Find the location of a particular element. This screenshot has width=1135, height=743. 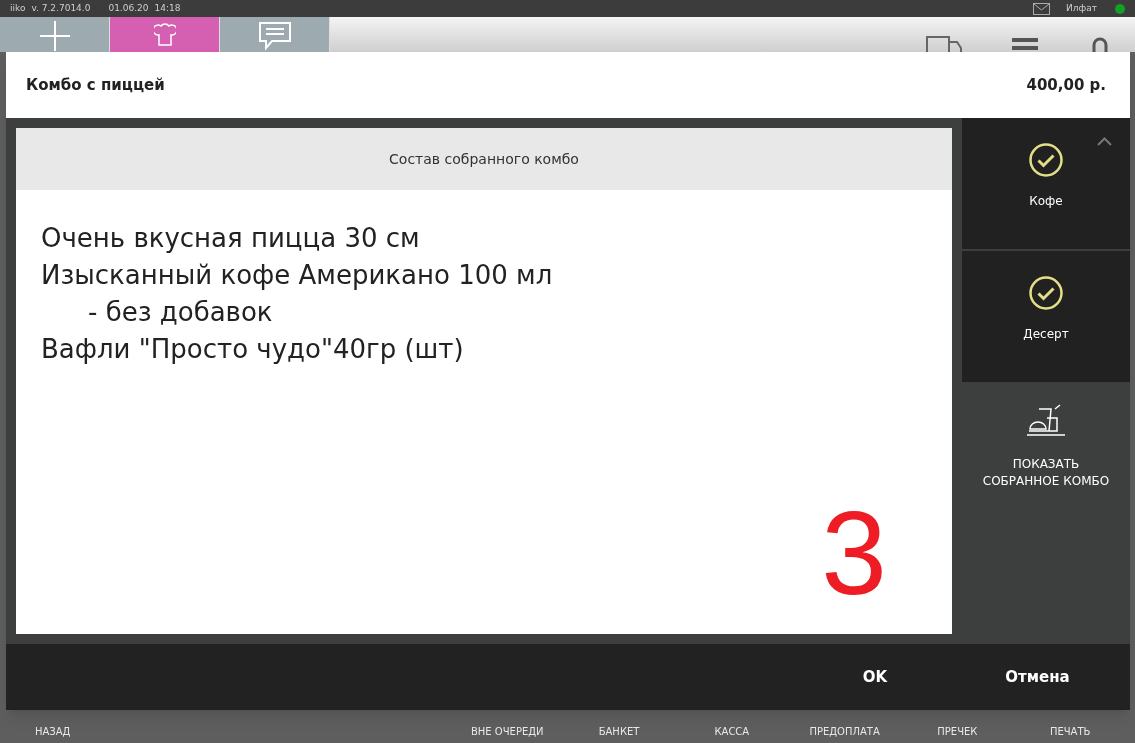

composition-line: Вафли "Просто чудо"40гр (шт) is located at coordinates (253, 349).